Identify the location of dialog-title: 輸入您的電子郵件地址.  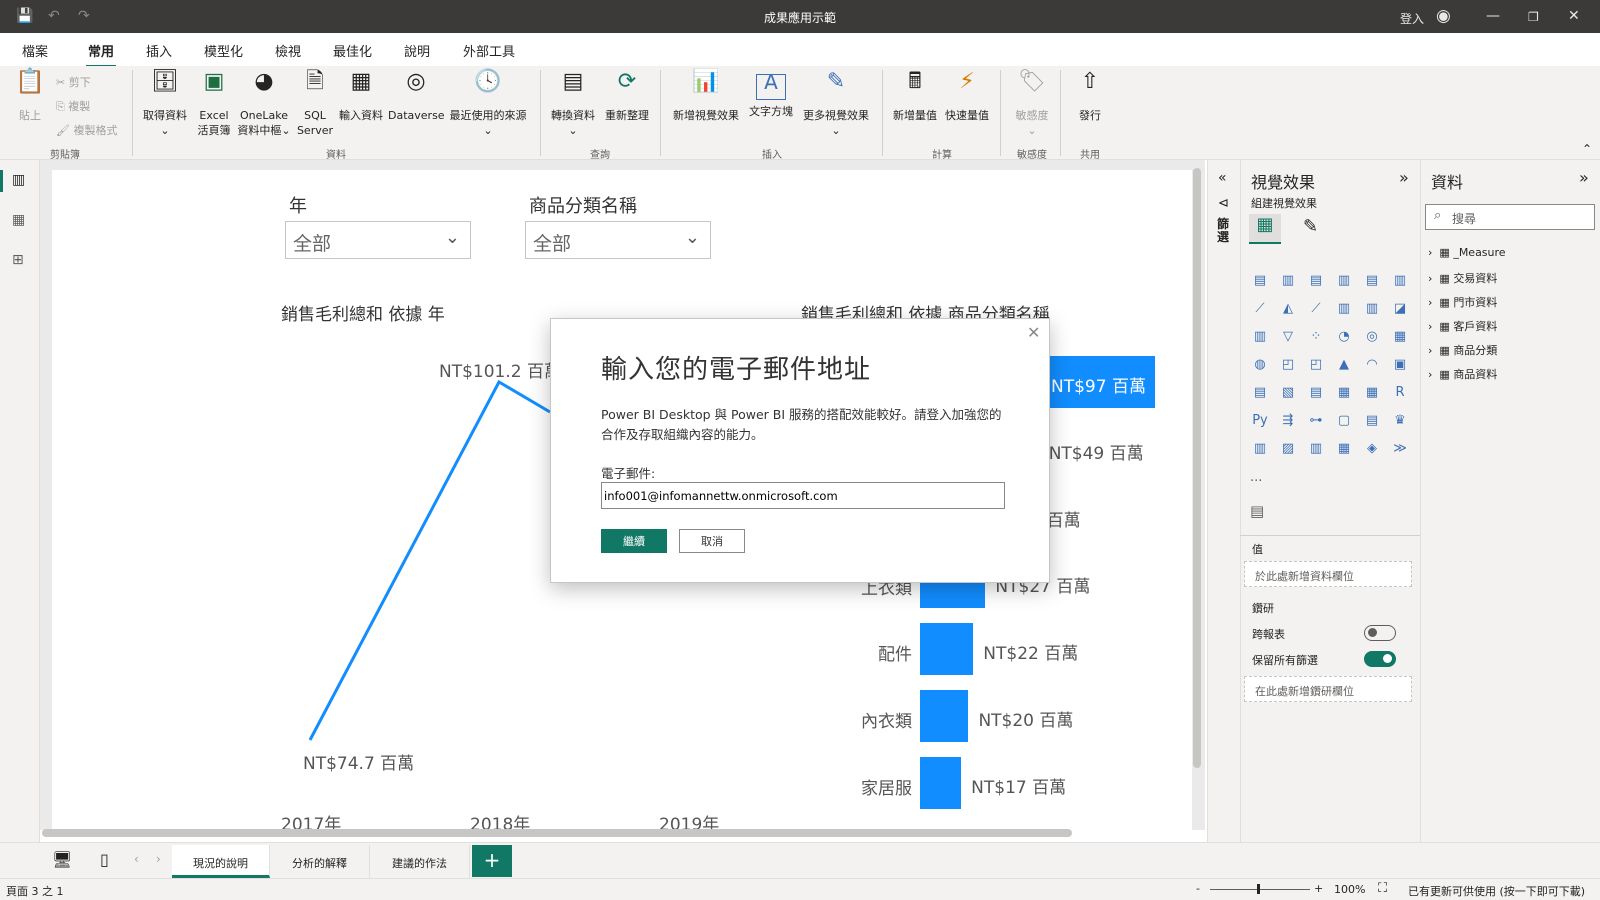
(736, 370).